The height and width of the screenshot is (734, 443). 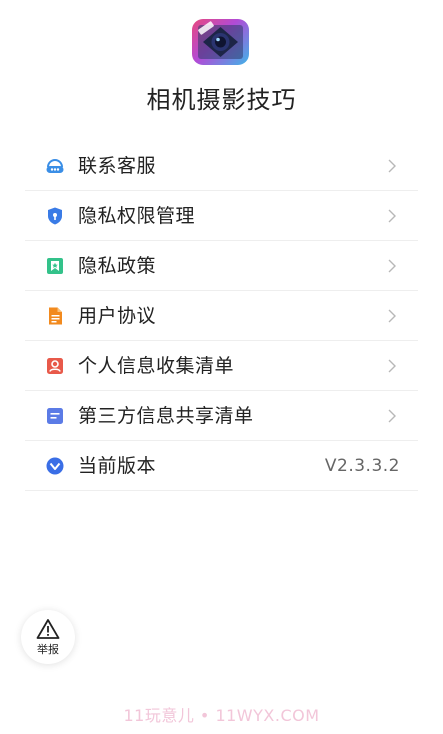 I want to click on report-button: 举报, so click(x=48, y=637).